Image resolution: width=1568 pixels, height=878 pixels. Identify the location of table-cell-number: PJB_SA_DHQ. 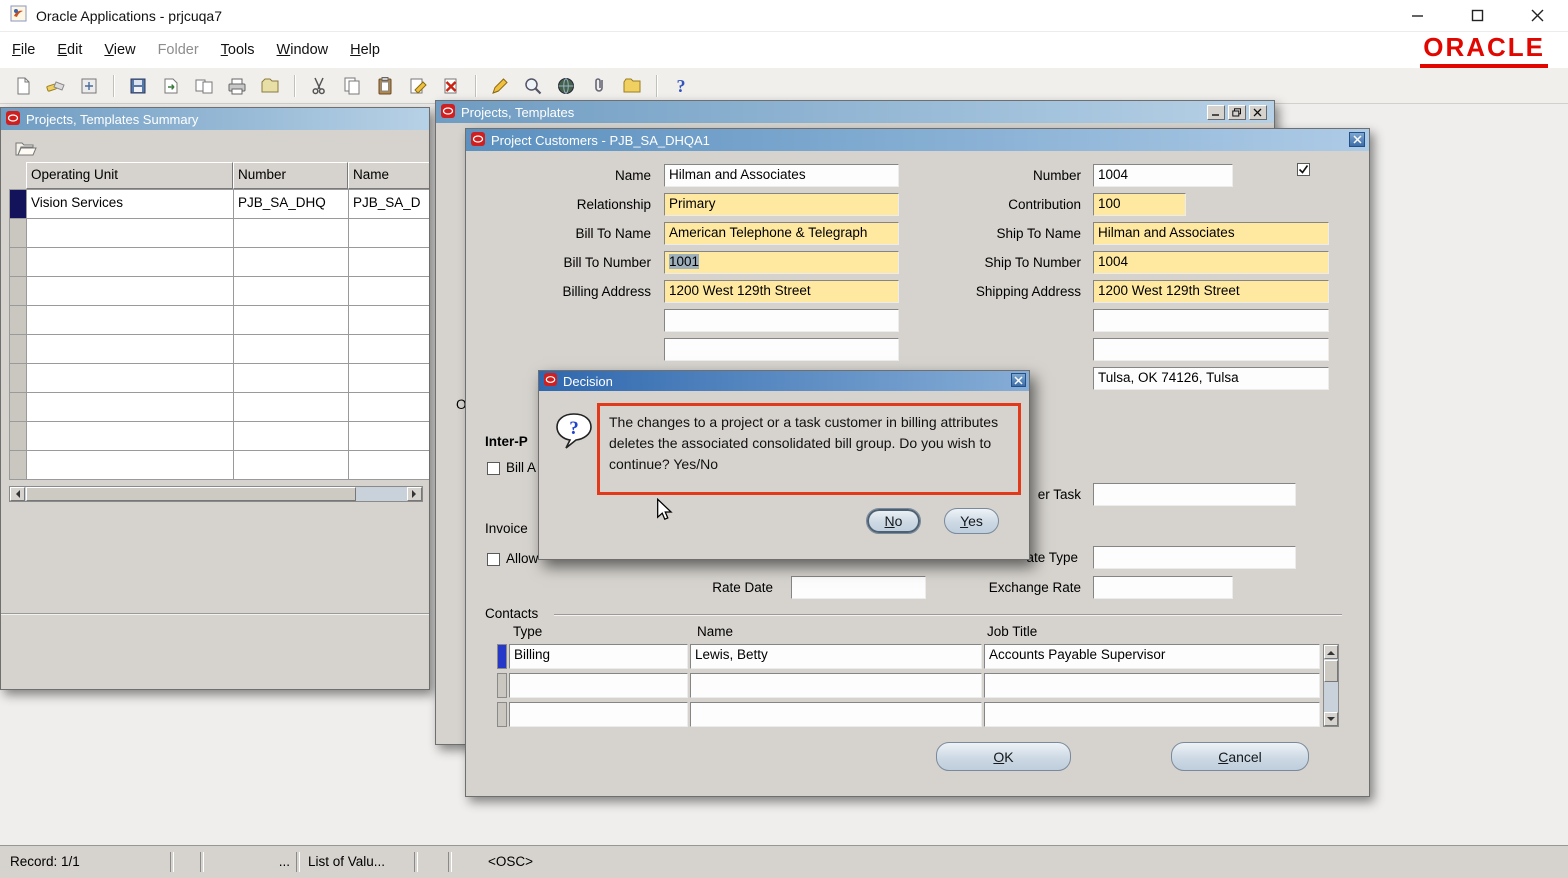
(291, 204).